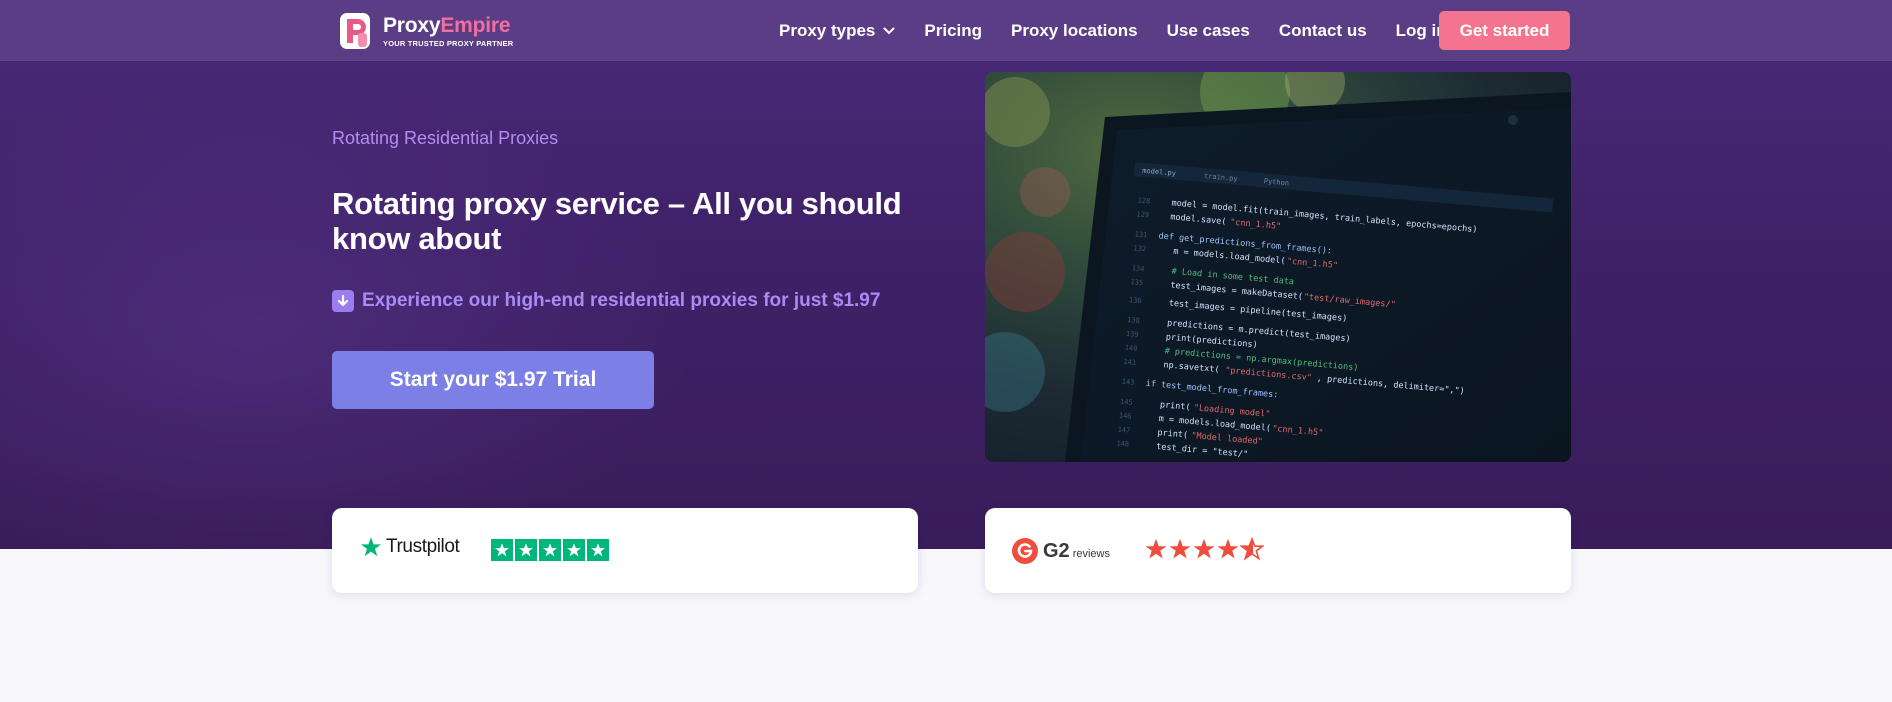  Describe the element at coordinates (445, 138) in the screenshot. I see `hero-eyebrow: Rotating Residential Proxies` at that location.